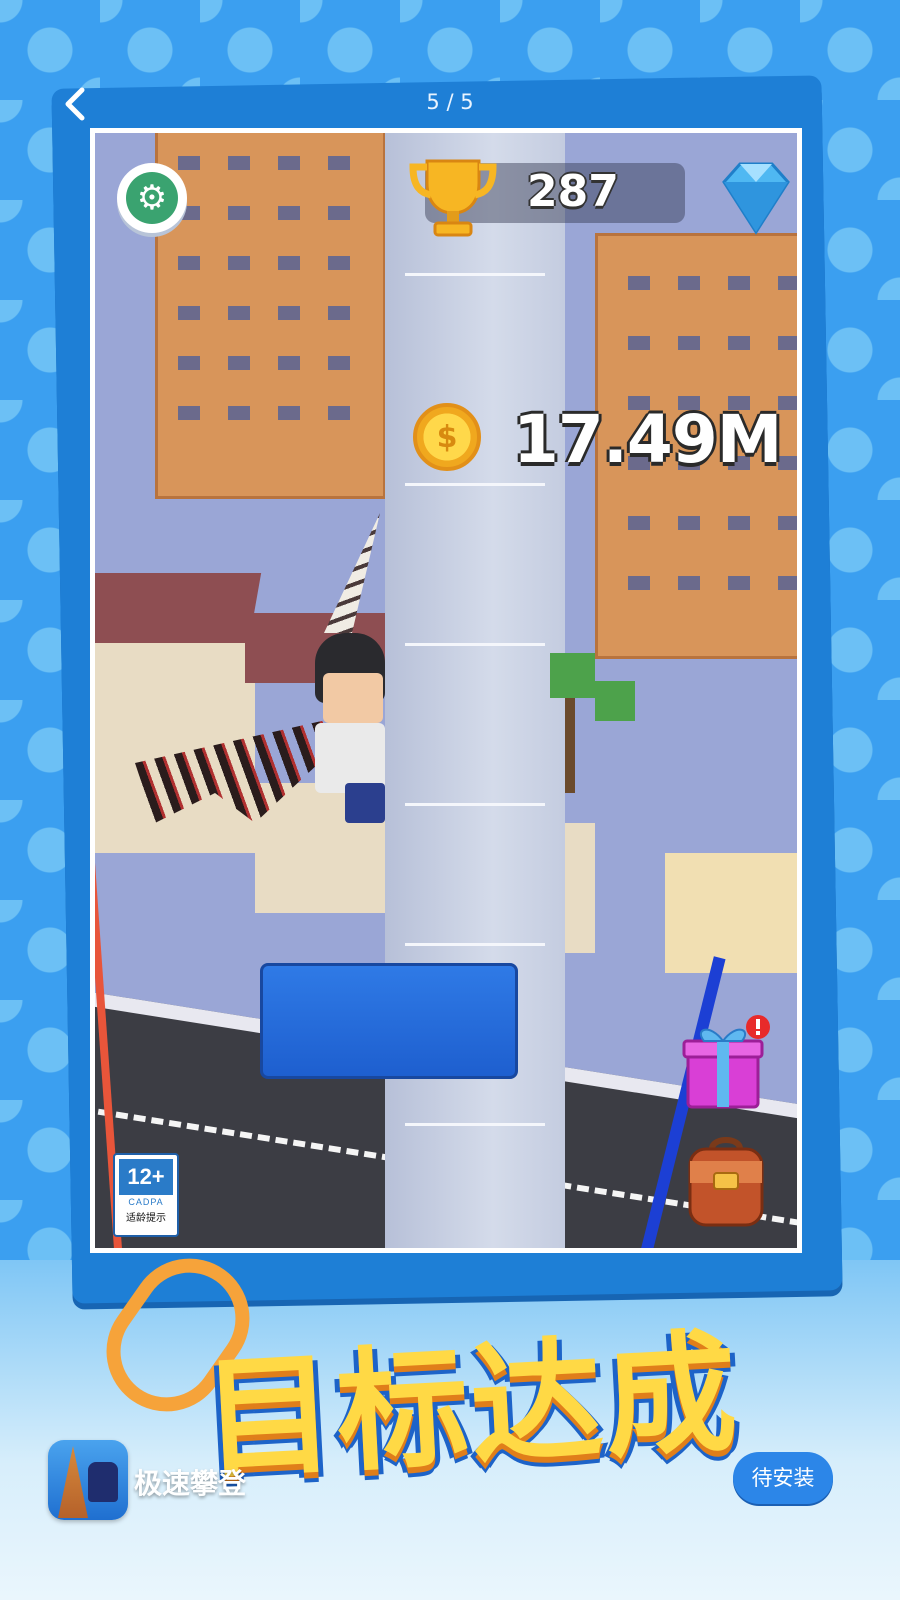  I want to click on age-rating-tip: 适龄提示, so click(146, 1218).